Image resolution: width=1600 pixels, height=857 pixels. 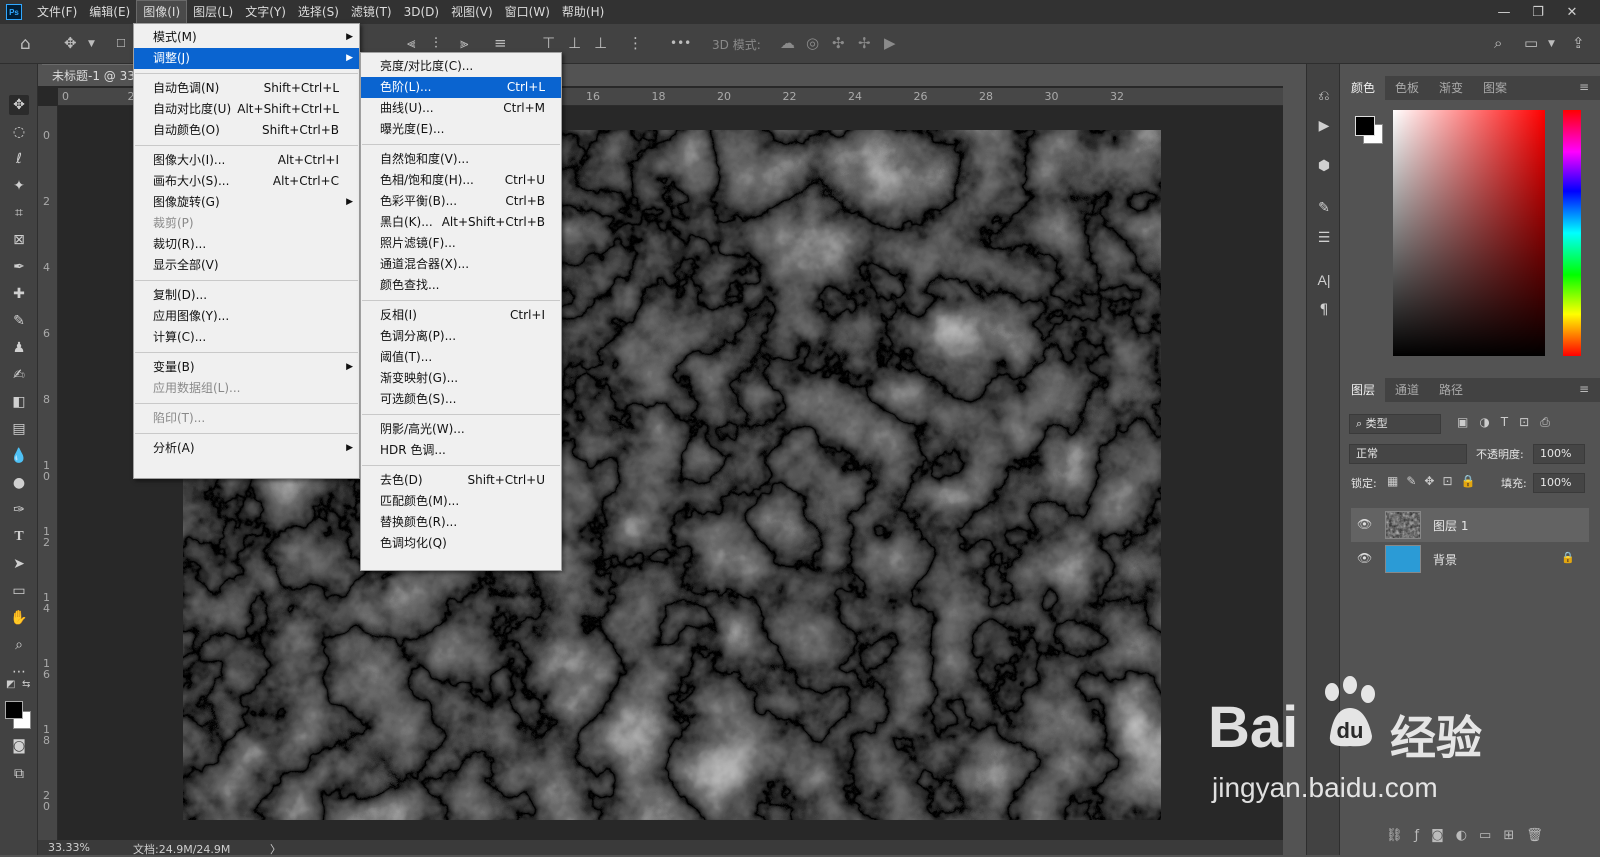 What do you see at coordinates (19, 591) in the screenshot?
I see `rectangle-tool-icon: ▭` at bounding box center [19, 591].